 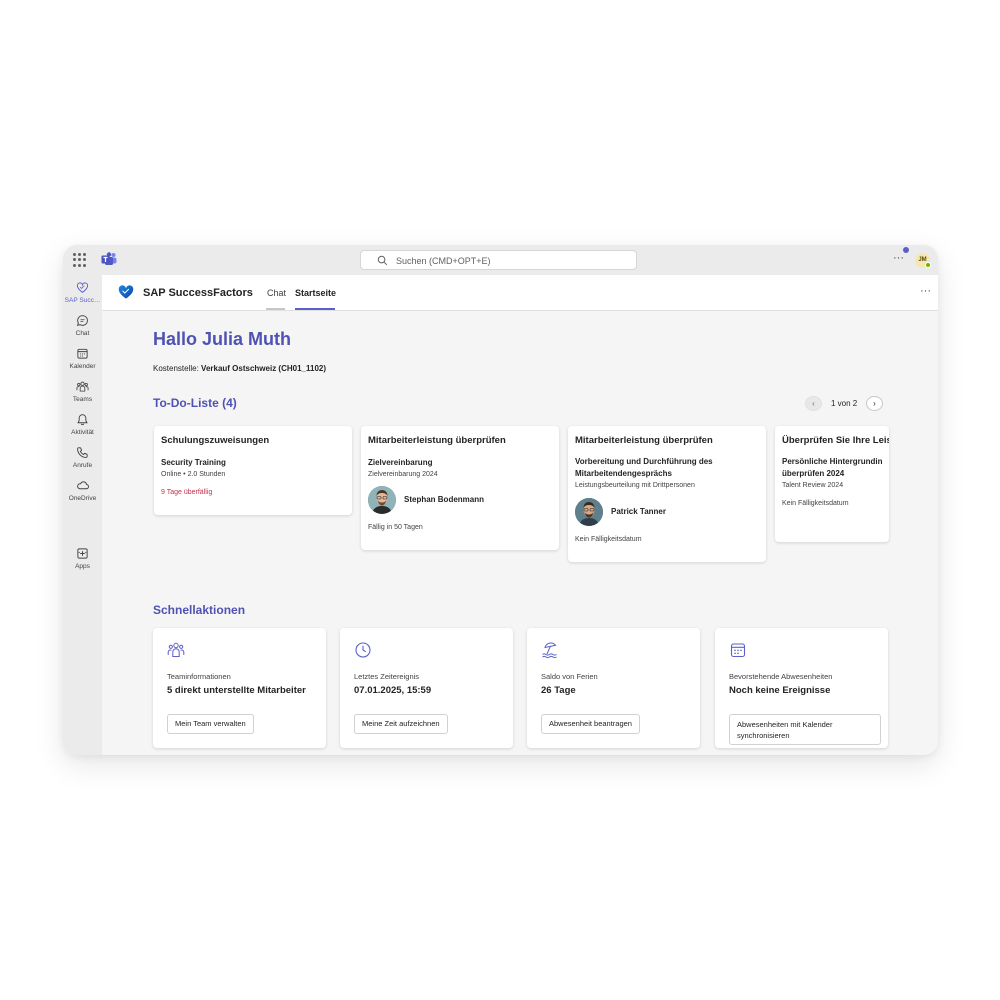 What do you see at coordinates (569, 676) in the screenshot?
I see `quick-card-label: Saldo von Ferien` at bounding box center [569, 676].